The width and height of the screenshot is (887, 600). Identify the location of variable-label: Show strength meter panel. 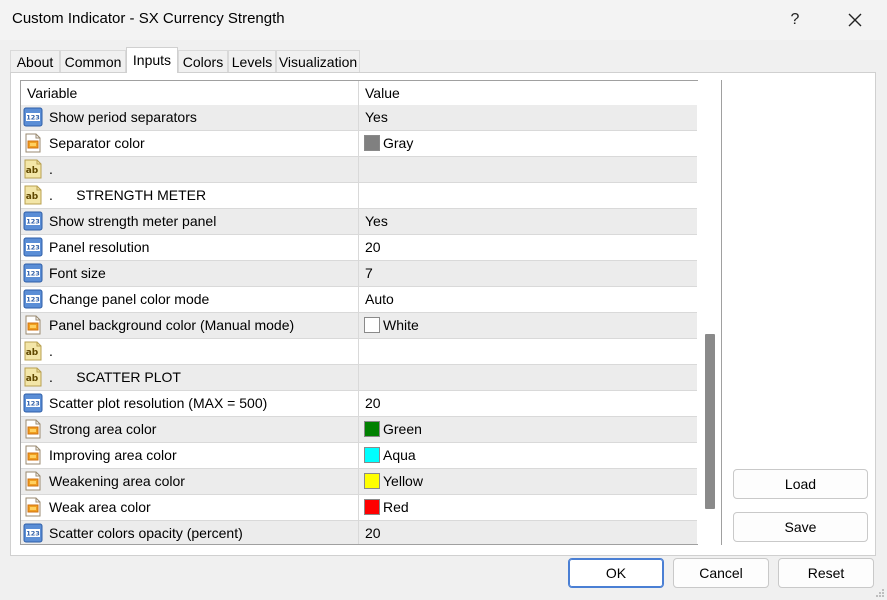
(133, 221).